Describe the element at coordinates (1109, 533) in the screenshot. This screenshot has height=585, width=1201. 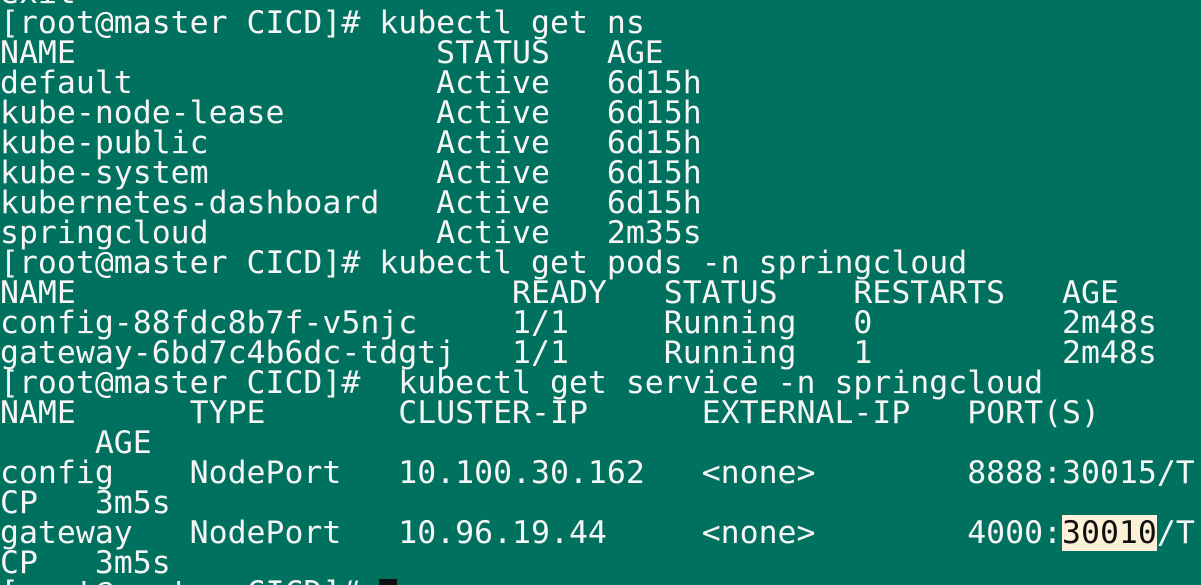
I see `selected-text: 30010` at that location.